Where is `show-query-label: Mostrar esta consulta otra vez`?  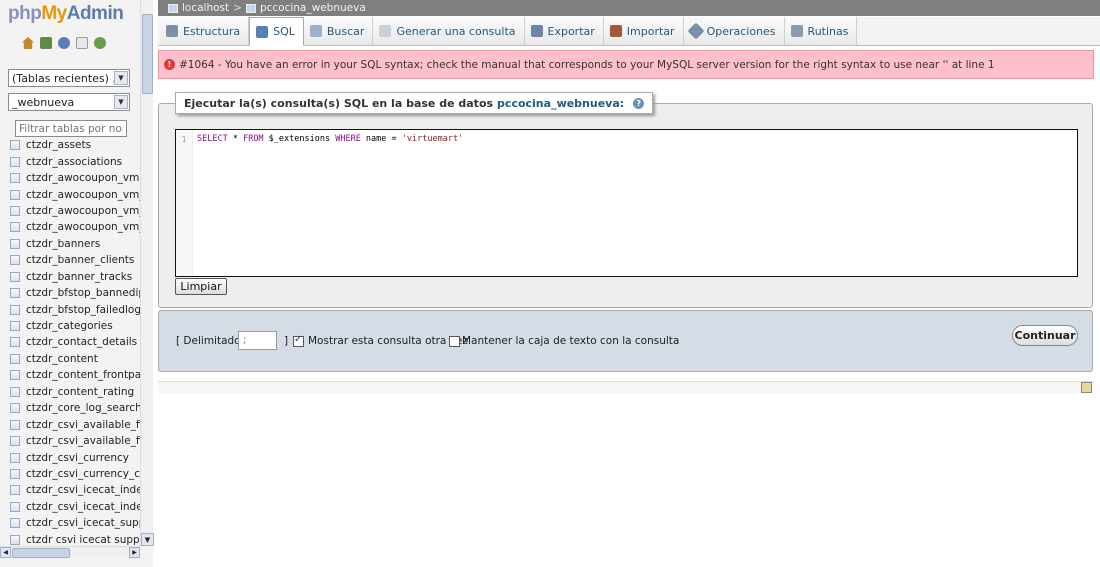 show-query-label: Mostrar esta consulta otra vez is located at coordinates (388, 341).